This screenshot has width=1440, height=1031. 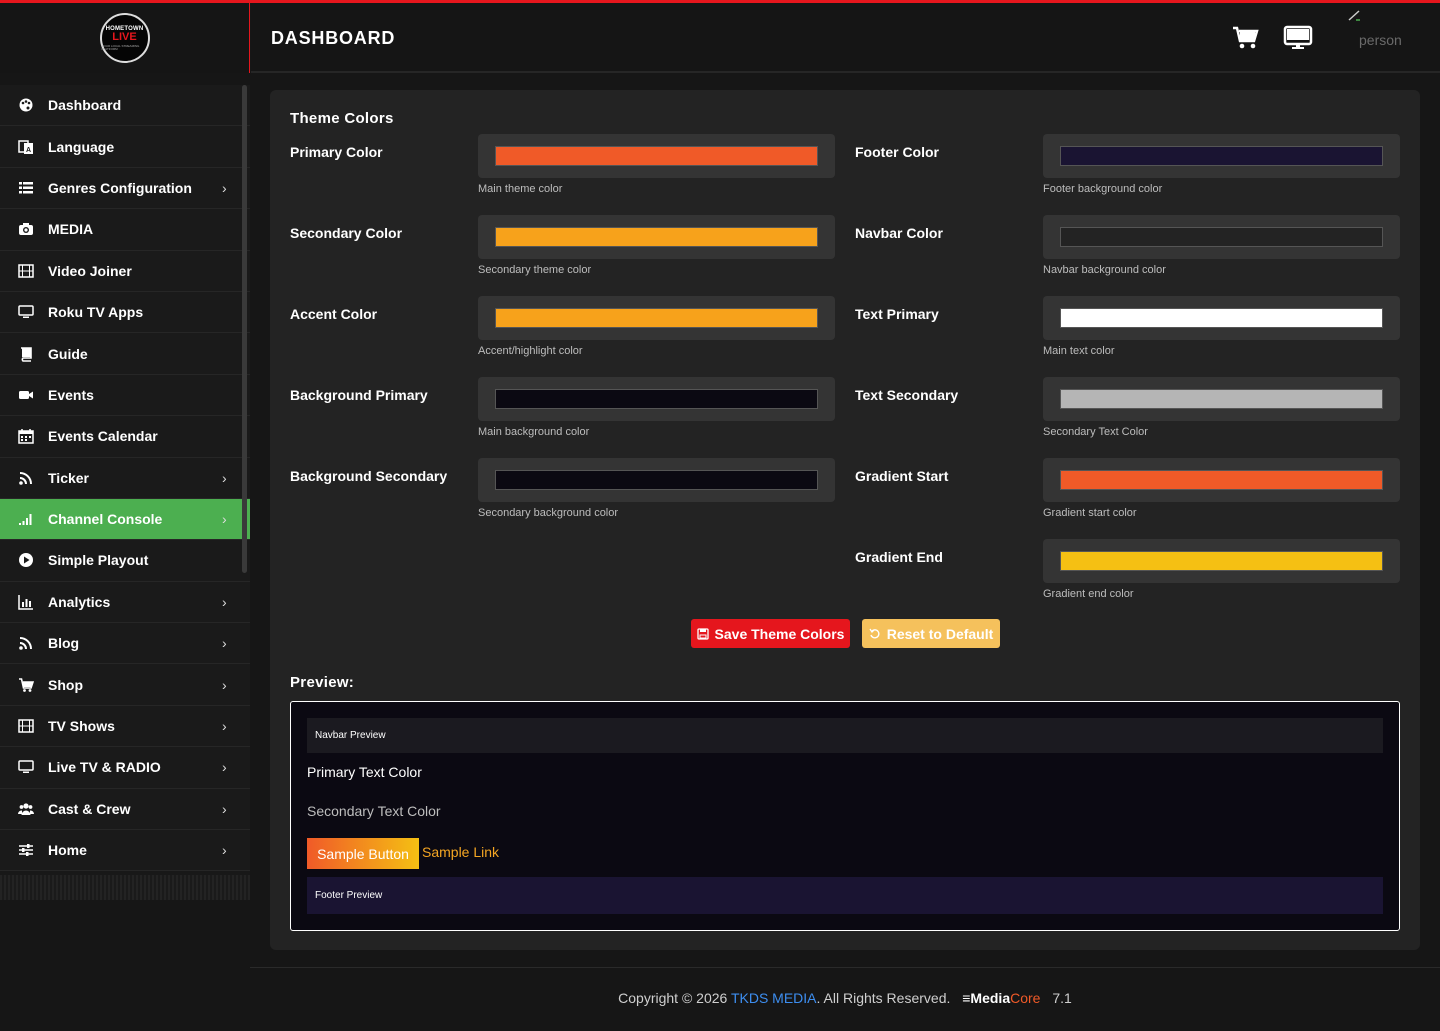 I want to click on sidebar-item-label: Events, so click(x=71, y=394).